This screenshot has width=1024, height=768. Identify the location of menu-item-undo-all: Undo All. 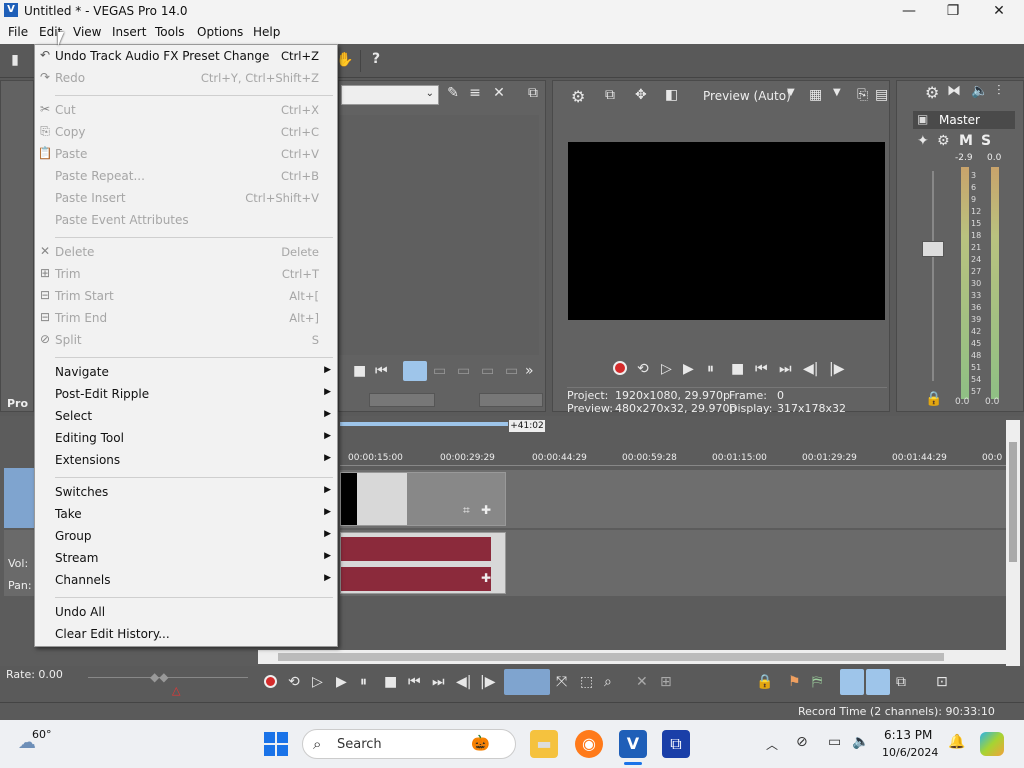
(186, 612).